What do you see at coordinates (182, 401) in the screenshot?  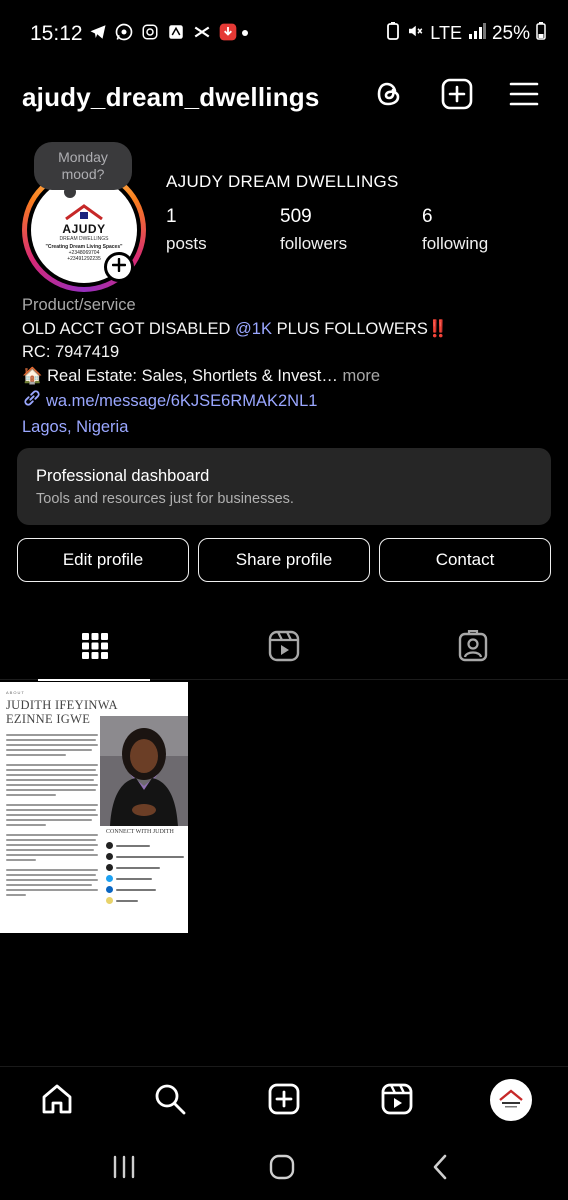 I see `bio-link-text: wa.me/message/6KJSE6RMAK2NL1` at bounding box center [182, 401].